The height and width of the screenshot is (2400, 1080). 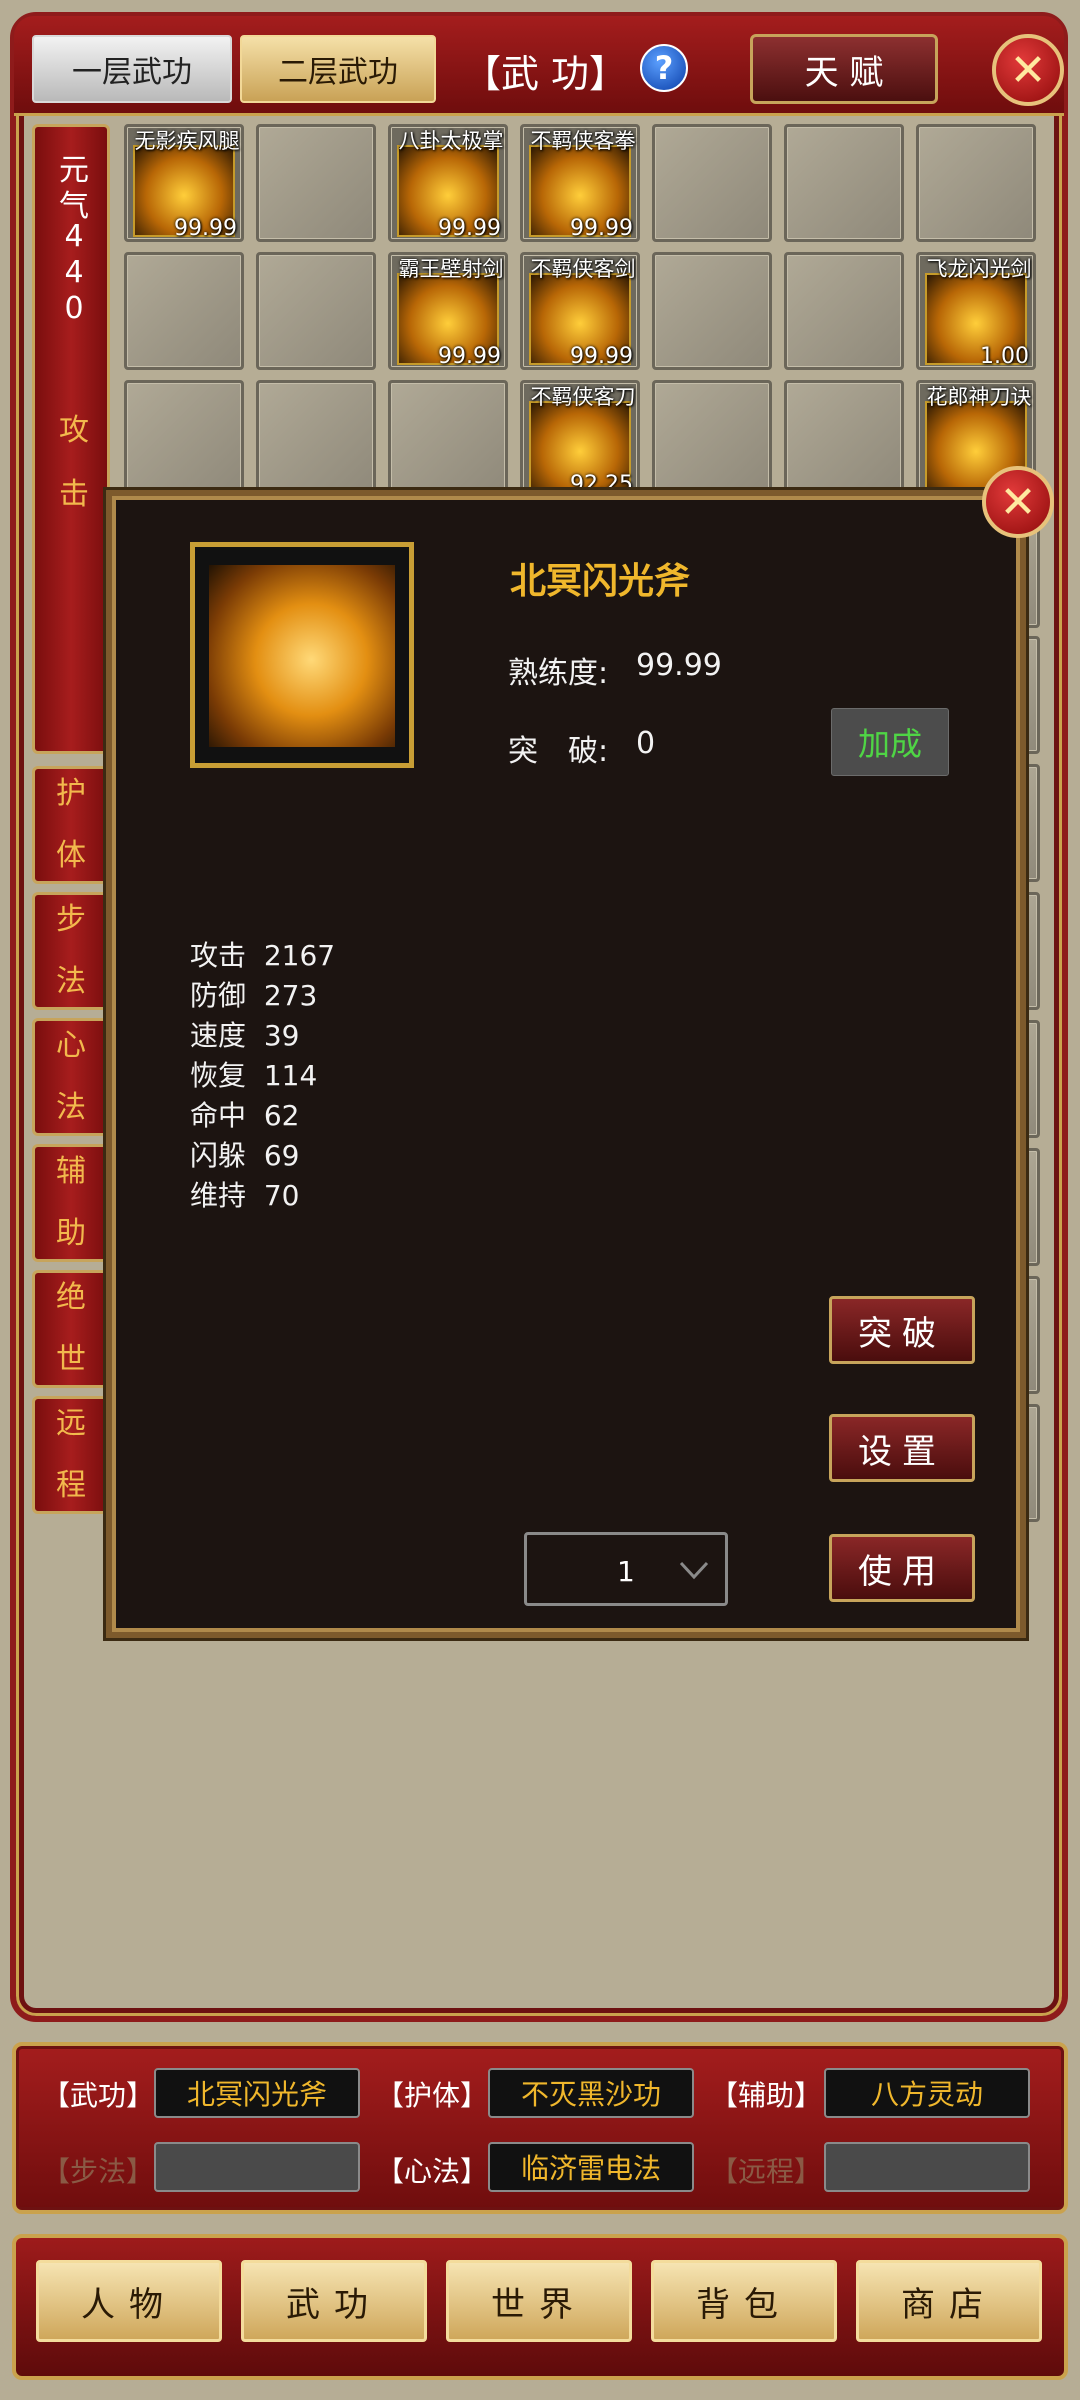 What do you see at coordinates (626, 1569) in the screenshot?
I see `quantity-select: 1` at bounding box center [626, 1569].